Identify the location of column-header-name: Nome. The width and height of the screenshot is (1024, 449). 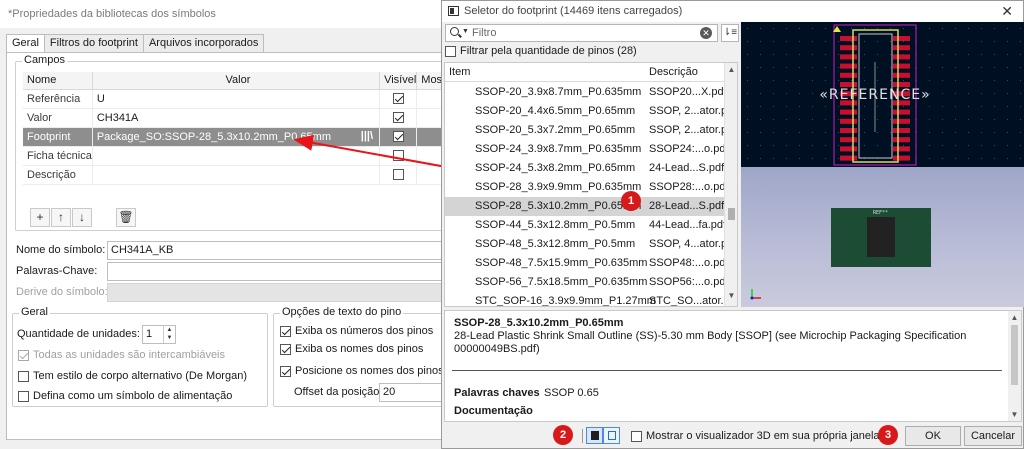
(58, 81).